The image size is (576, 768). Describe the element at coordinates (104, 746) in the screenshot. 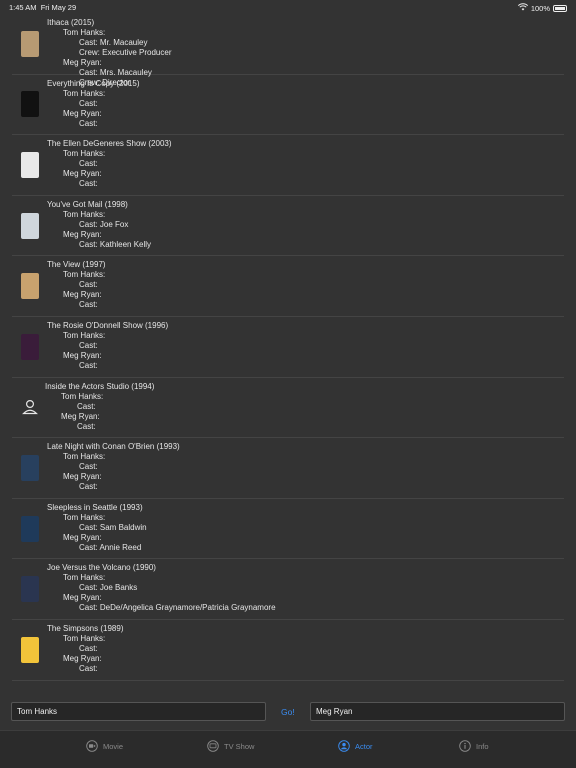

I see `tab-movie: Movie` at that location.